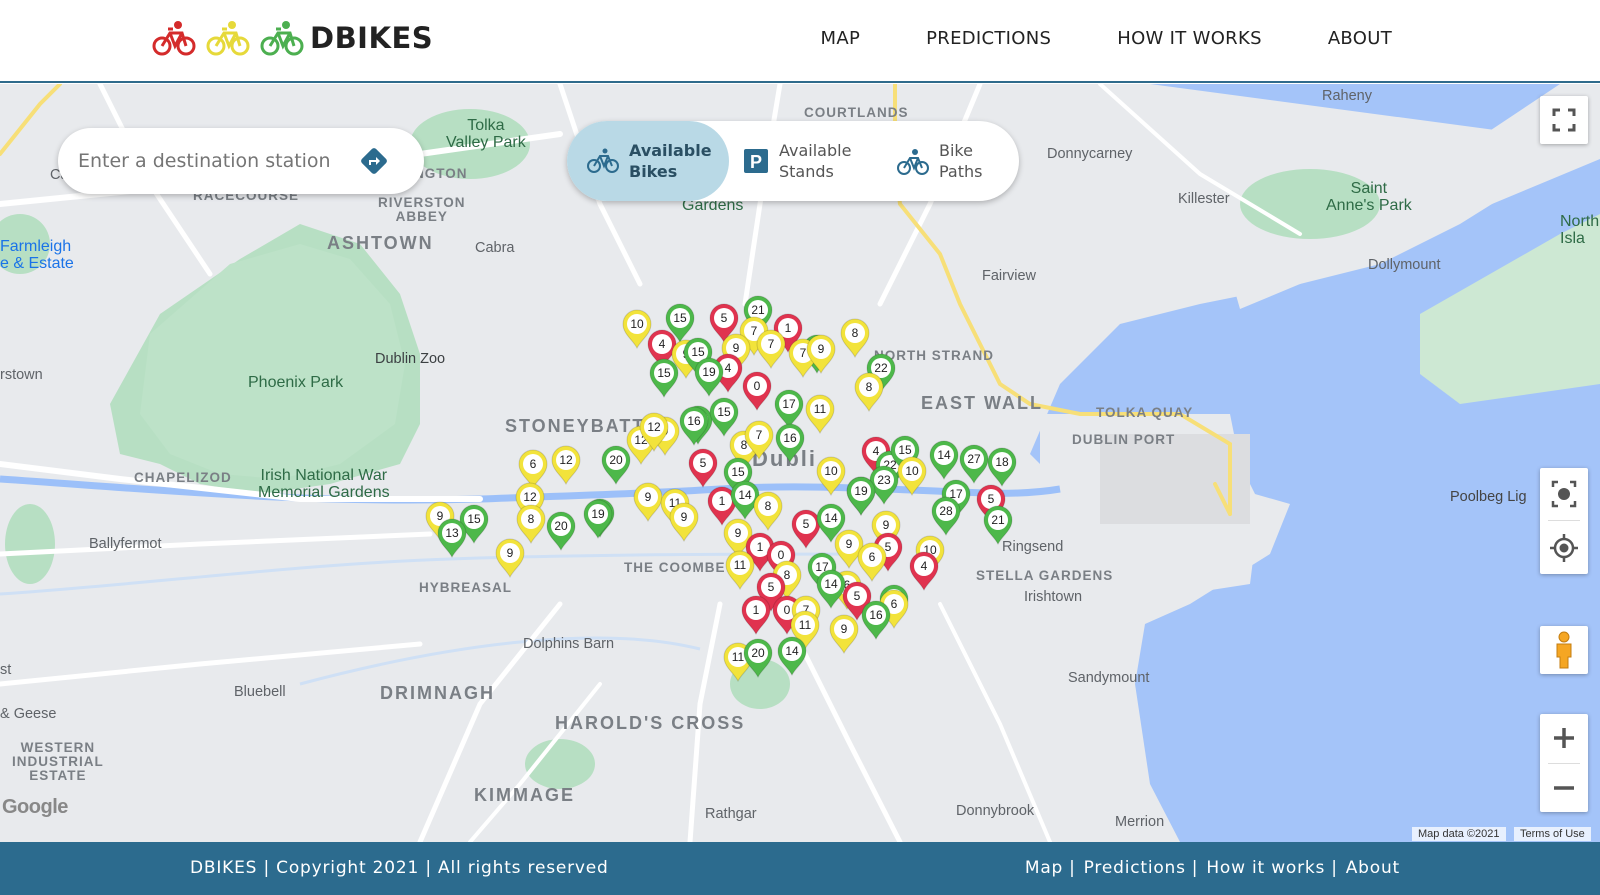 Image resolution: width=1600 pixels, height=895 pixels. Describe the element at coordinates (1044, 868) in the screenshot. I see `footer-link-map: Map` at that location.